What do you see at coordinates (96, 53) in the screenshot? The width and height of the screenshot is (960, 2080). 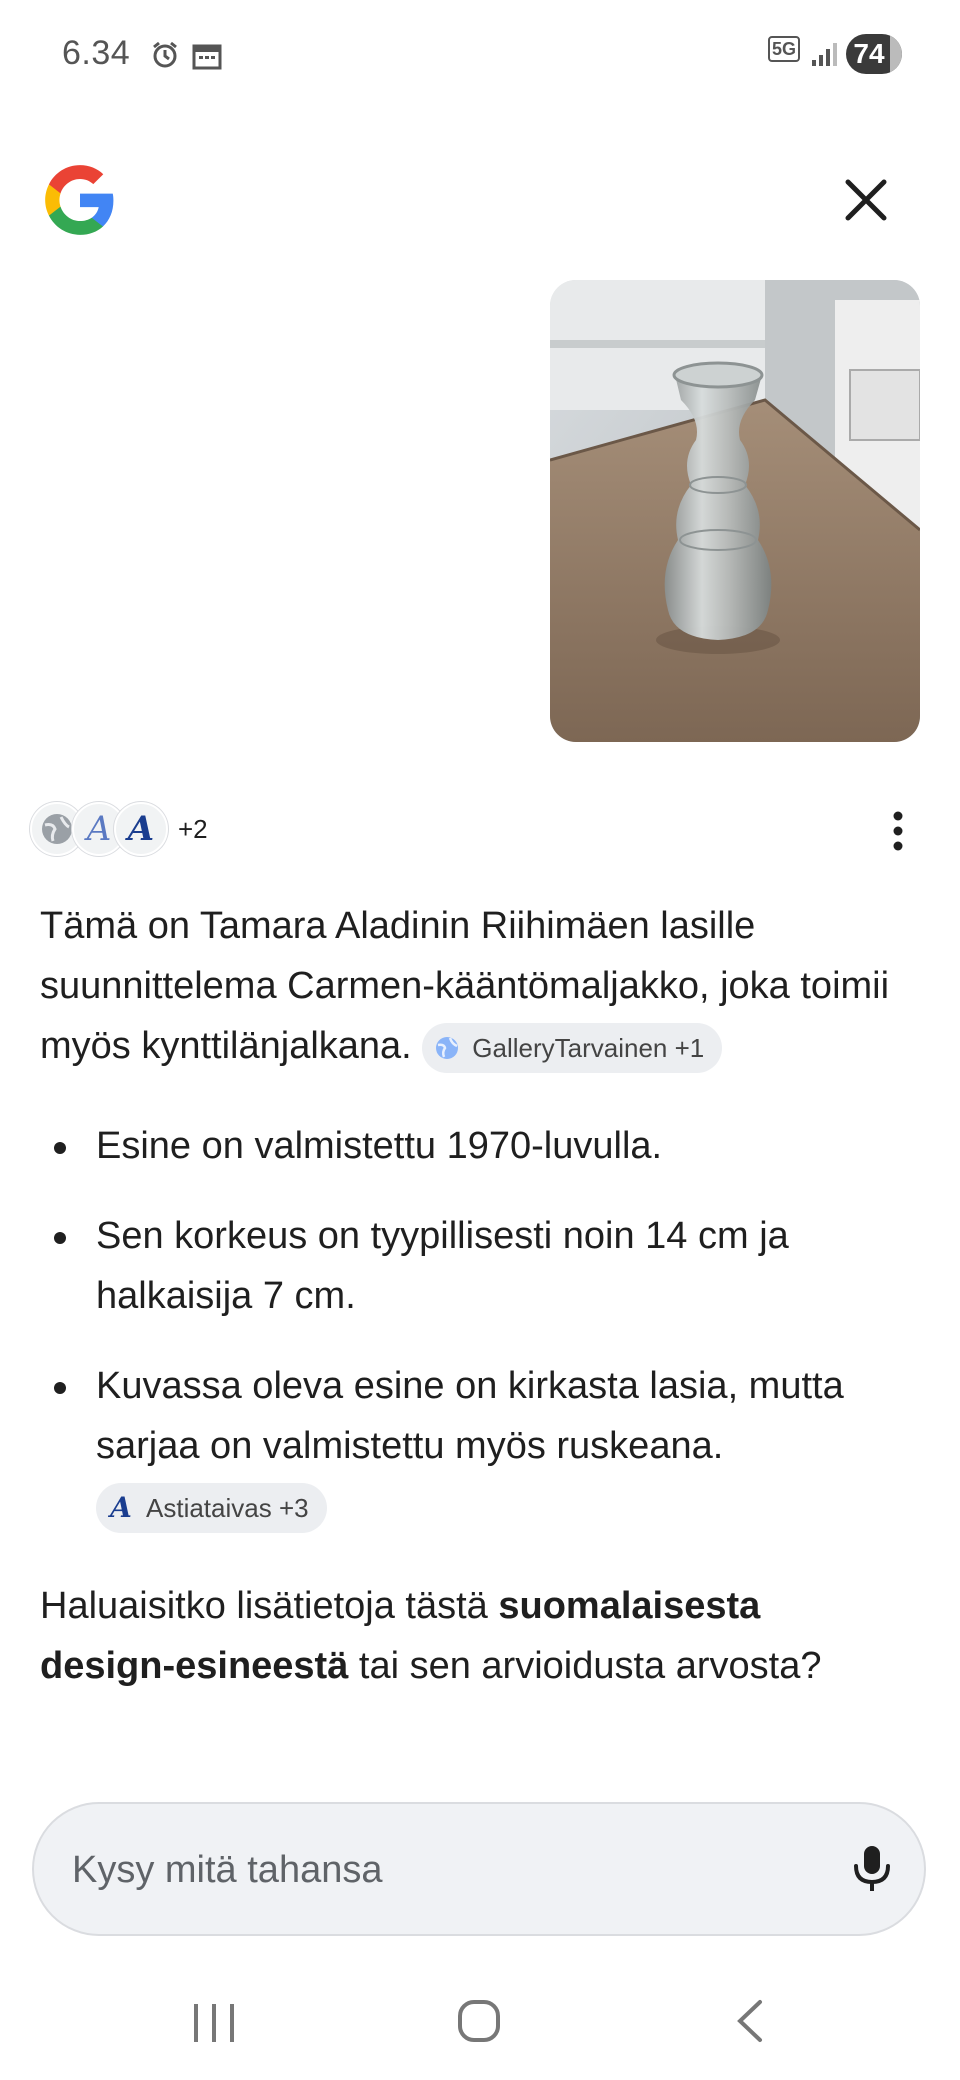 I see `status-time: 6.34` at bounding box center [96, 53].